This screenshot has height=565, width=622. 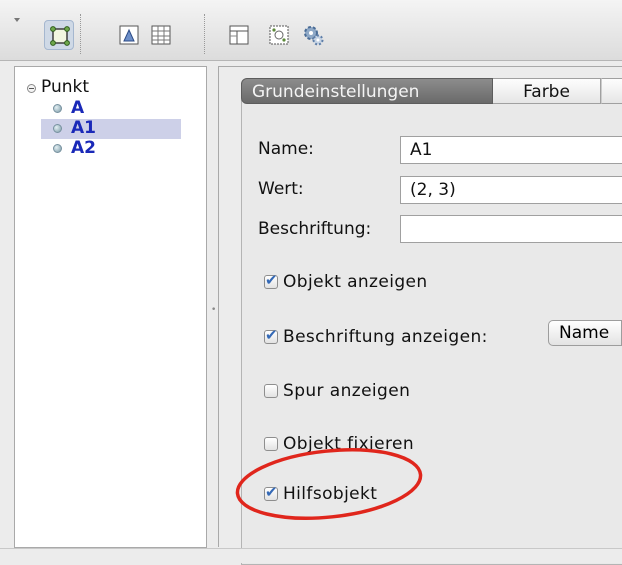 I want to click on tab-basic: Grundeinstellungen, so click(x=367, y=91).